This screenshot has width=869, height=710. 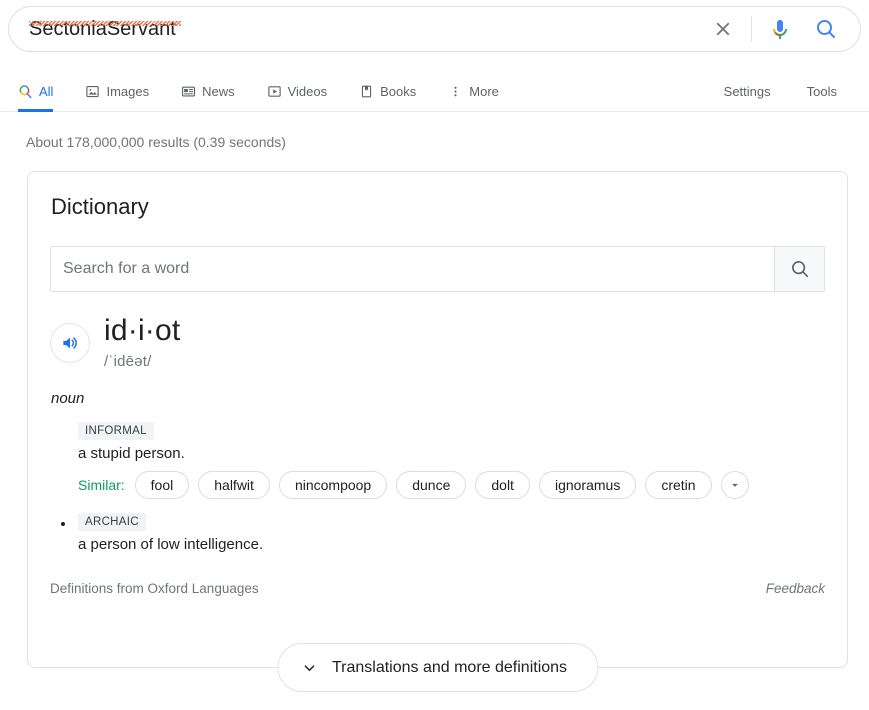 What do you see at coordinates (128, 91) in the screenshot?
I see `tab-images-label: Images` at bounding box center [128, 91].